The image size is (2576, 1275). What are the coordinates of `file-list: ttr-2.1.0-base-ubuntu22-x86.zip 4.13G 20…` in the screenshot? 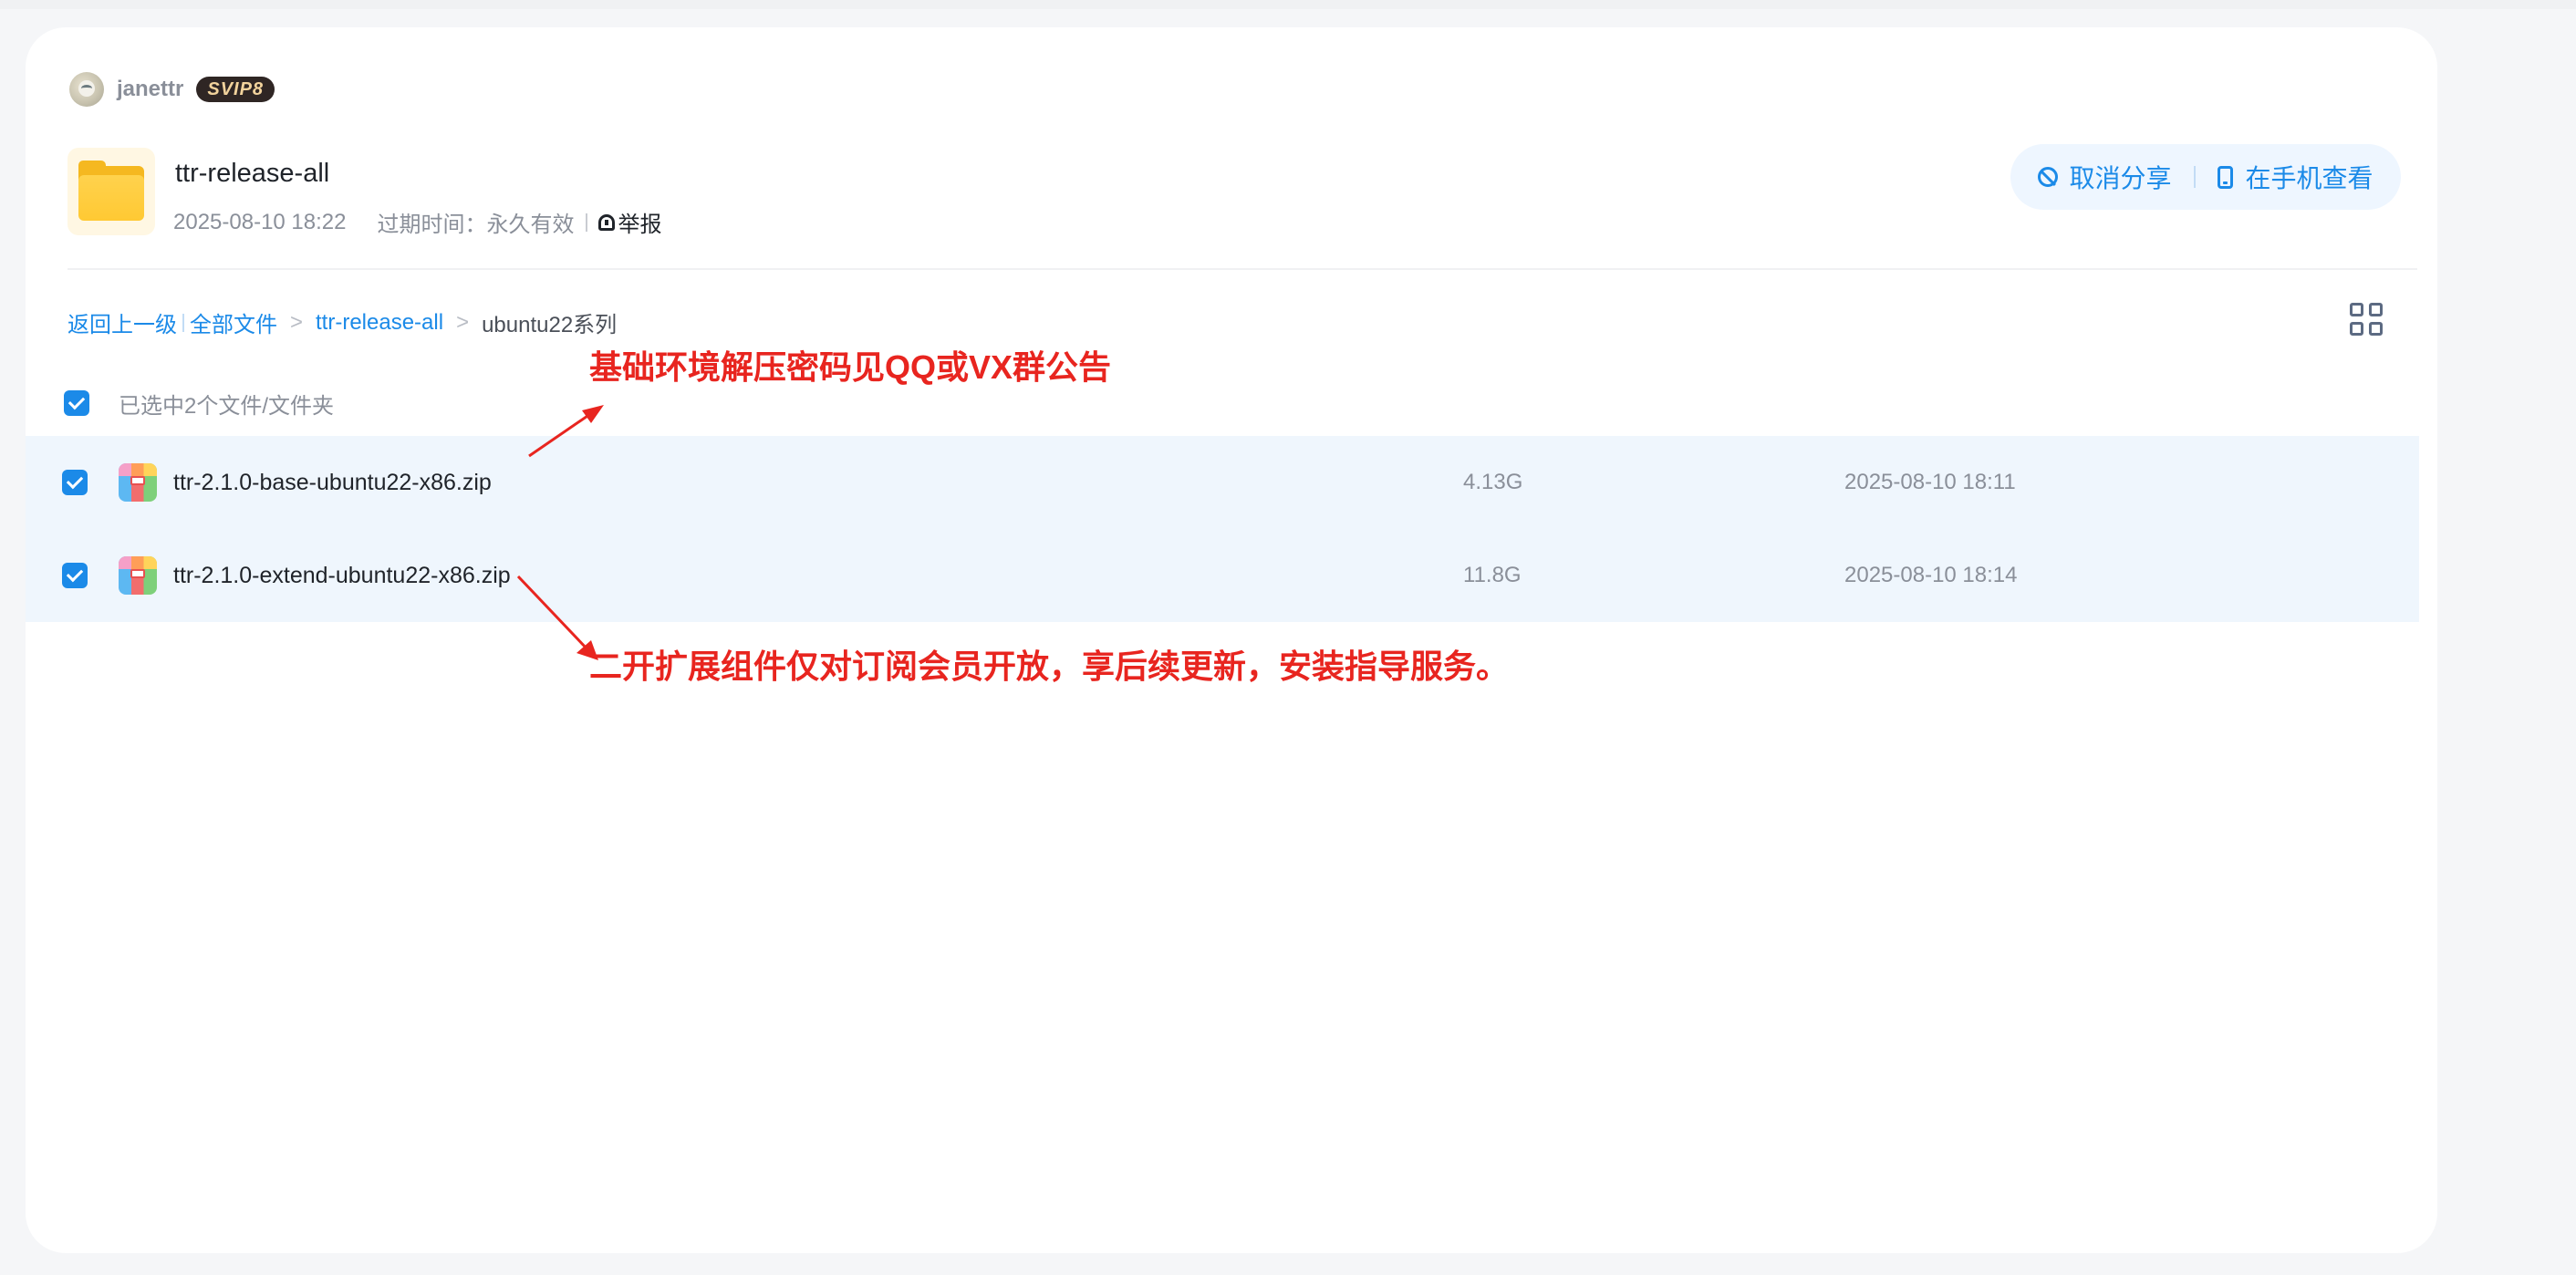 It's located at (1222, 529).